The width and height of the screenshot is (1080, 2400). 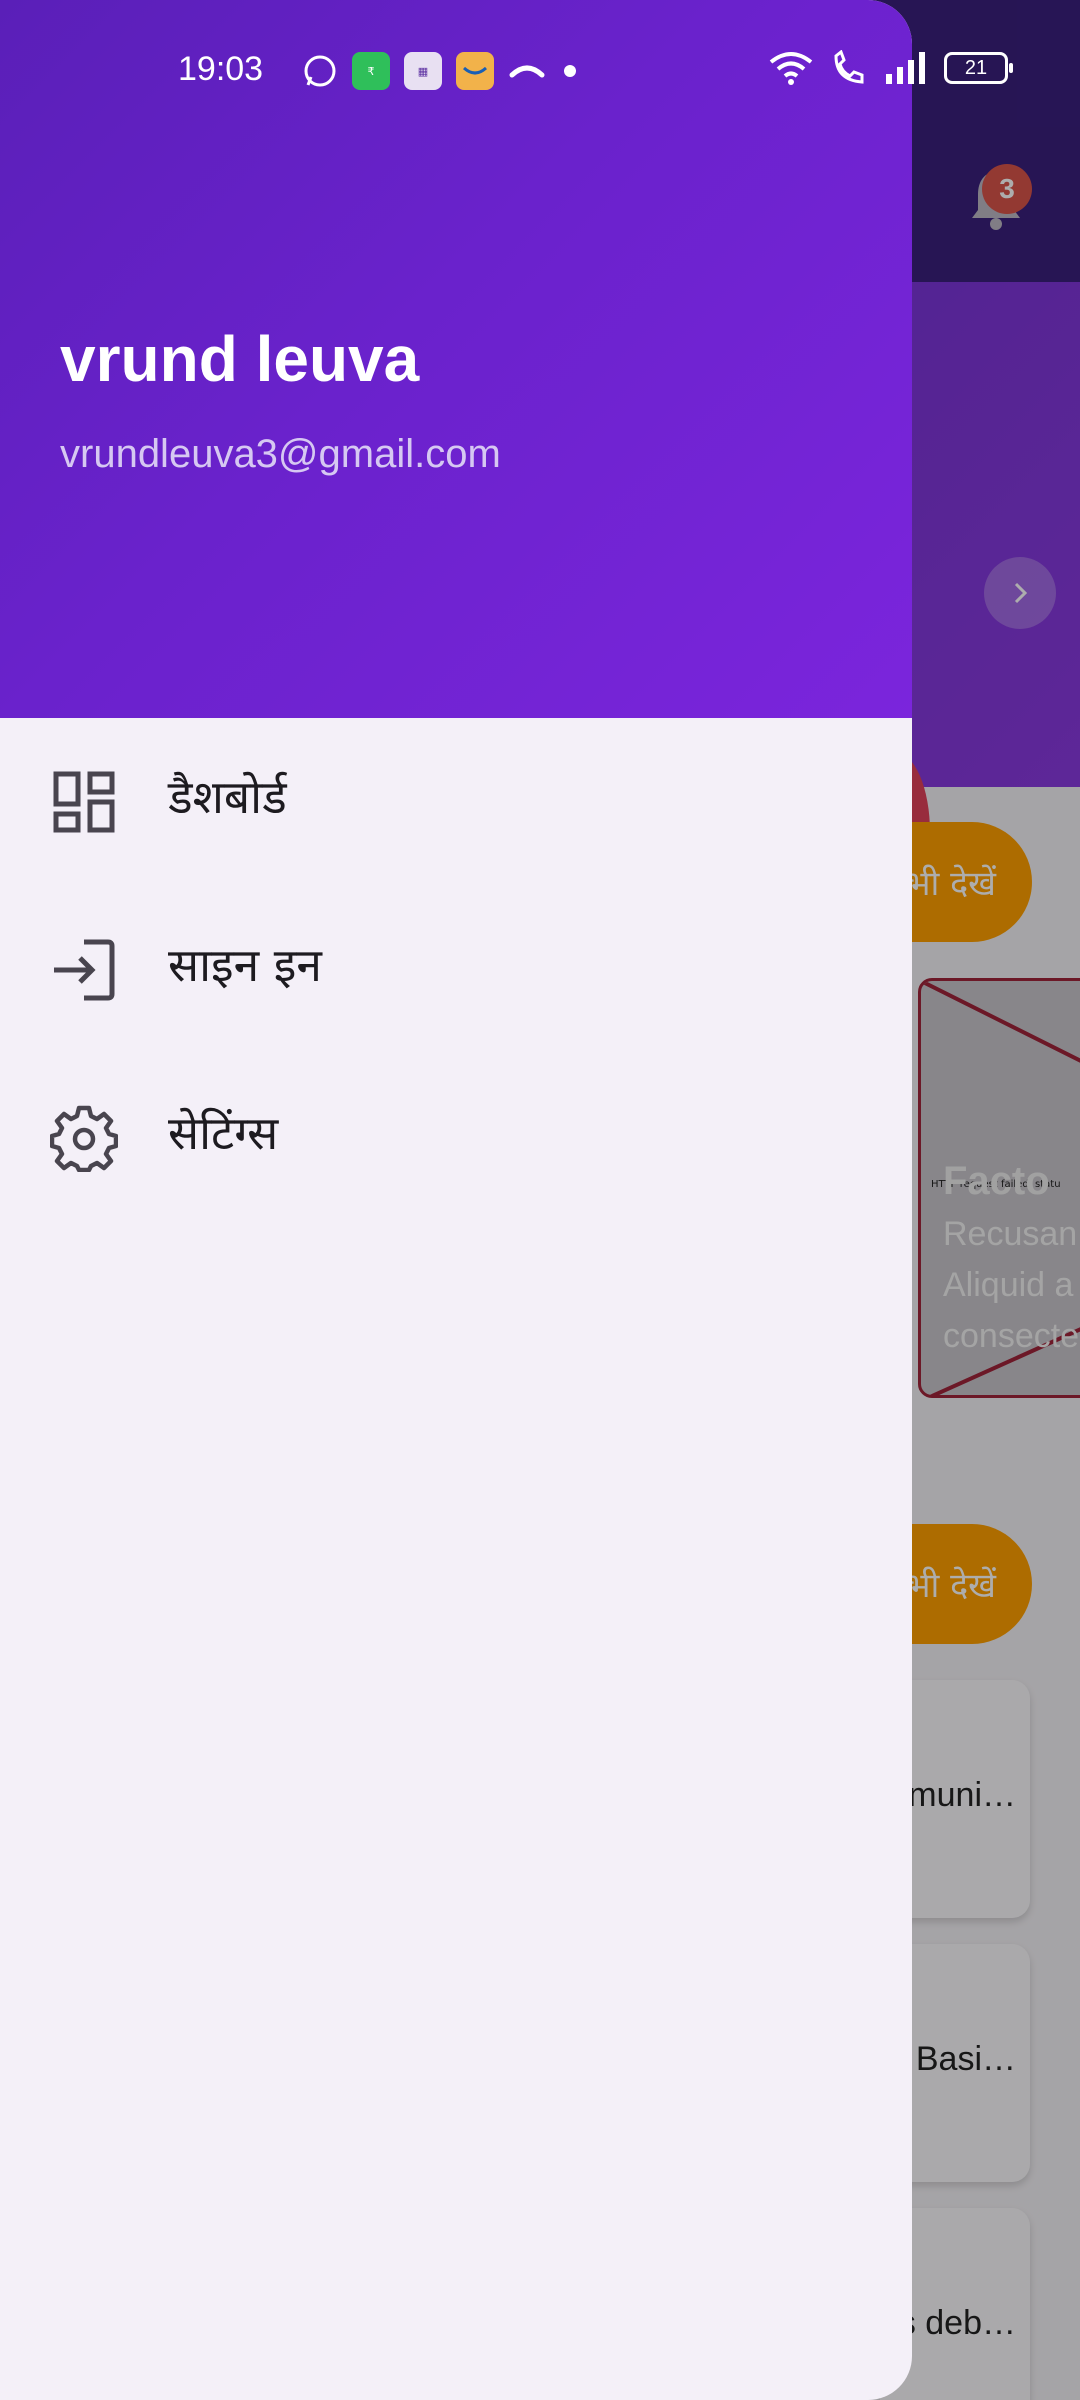 What do you see at coordinates (84, 970) in the screenshot?
I see `login-icon` at bounding box center [84, 970].